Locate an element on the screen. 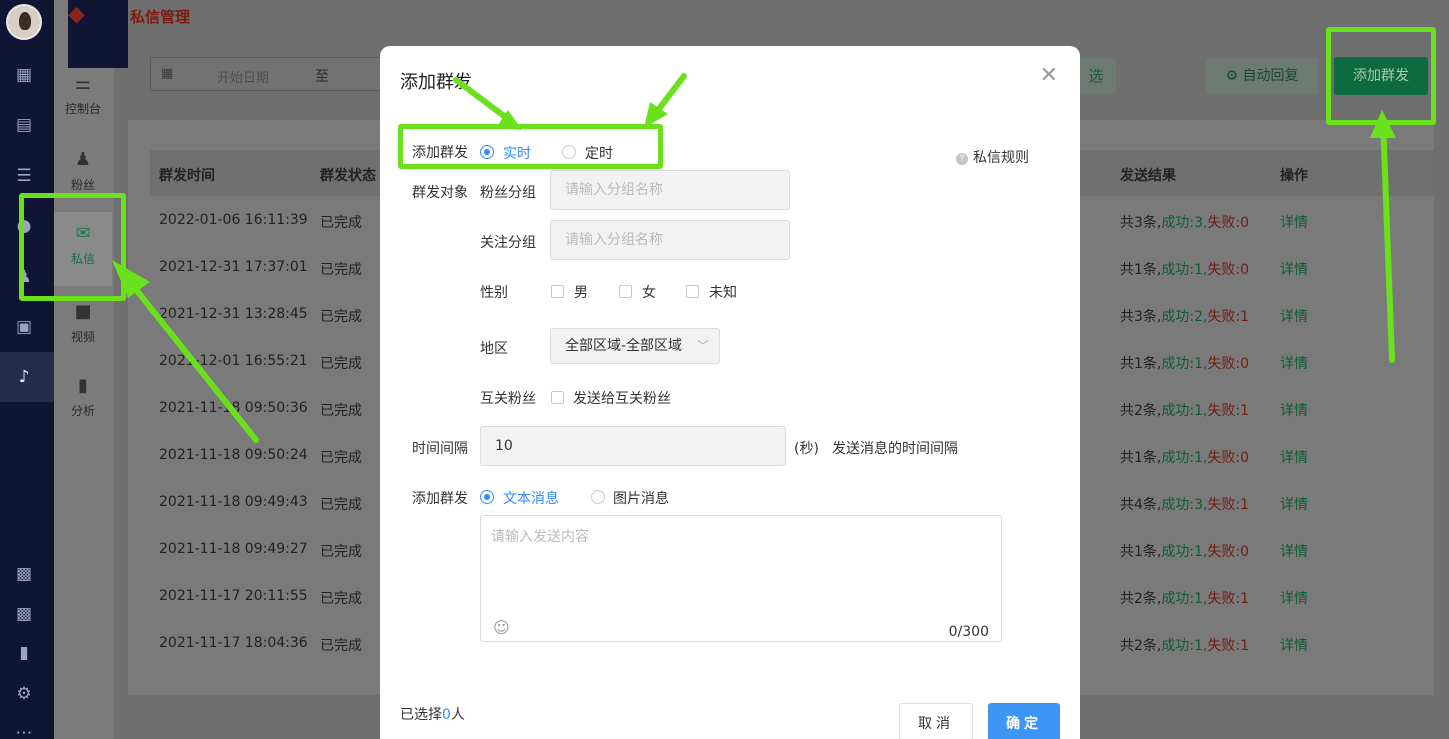 Image resolution: width=1449 pixels, height=739 pixels. row-result: 共4条,成功:3,失败:1 is located at coordinates (1184, 504).